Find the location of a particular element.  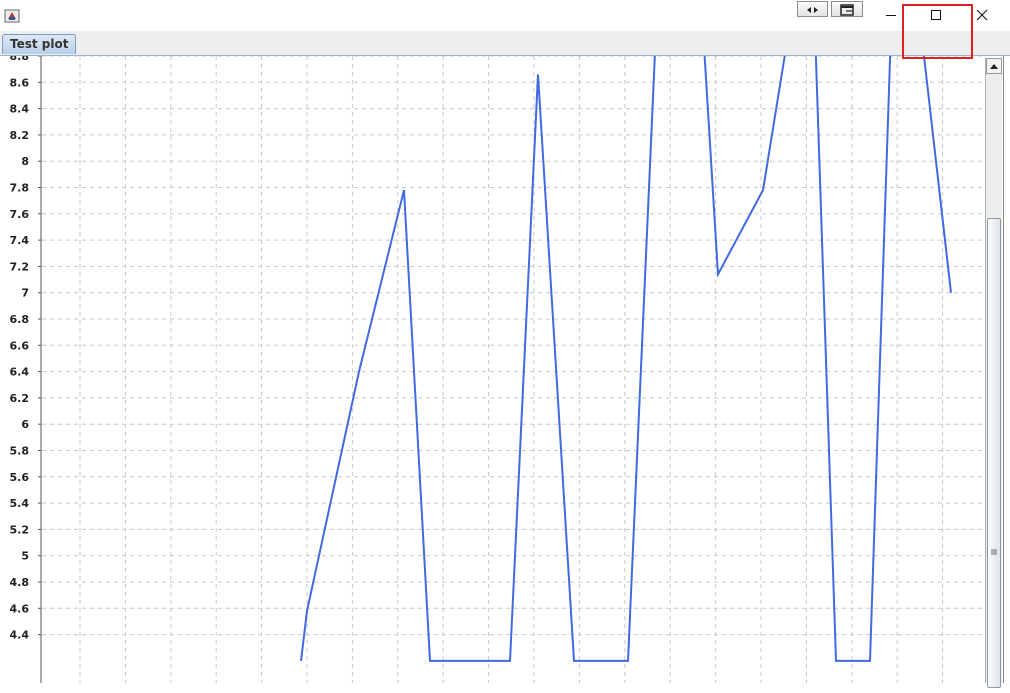

scroll-up-button is located at coordinates (994, 66).